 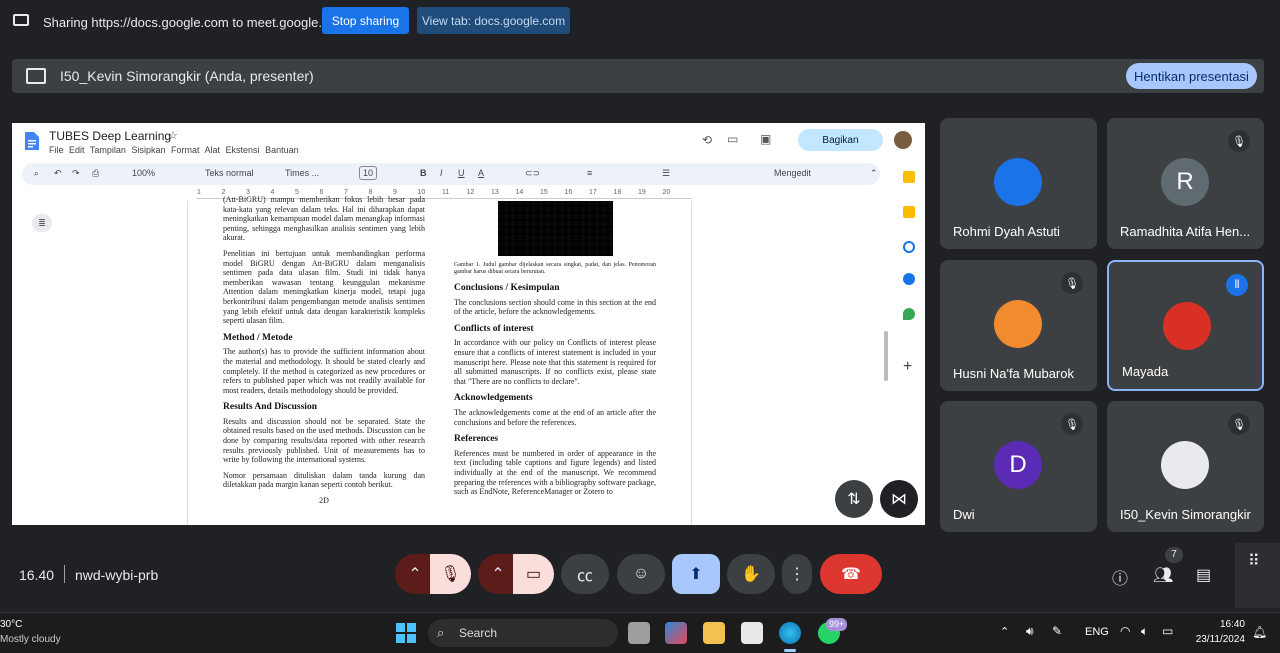 What do you see at coordinates (790, 633) in the screenshot?
I see `edge-icon` at bounding box center [790, 633].